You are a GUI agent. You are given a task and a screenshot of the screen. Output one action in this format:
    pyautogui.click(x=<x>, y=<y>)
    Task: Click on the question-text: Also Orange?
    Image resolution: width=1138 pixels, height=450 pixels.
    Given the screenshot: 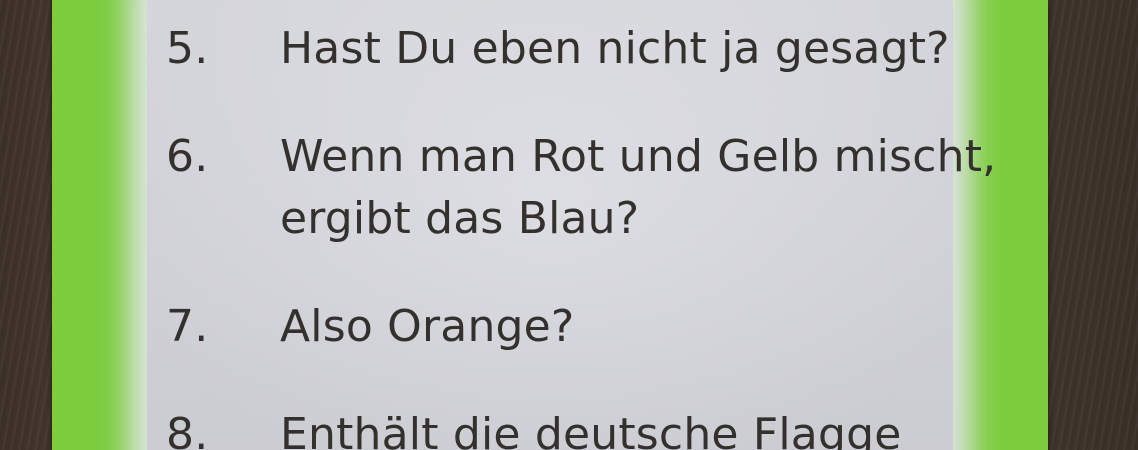 What is the action you would take?
    pyautogui.click(x=427, y=327)
    